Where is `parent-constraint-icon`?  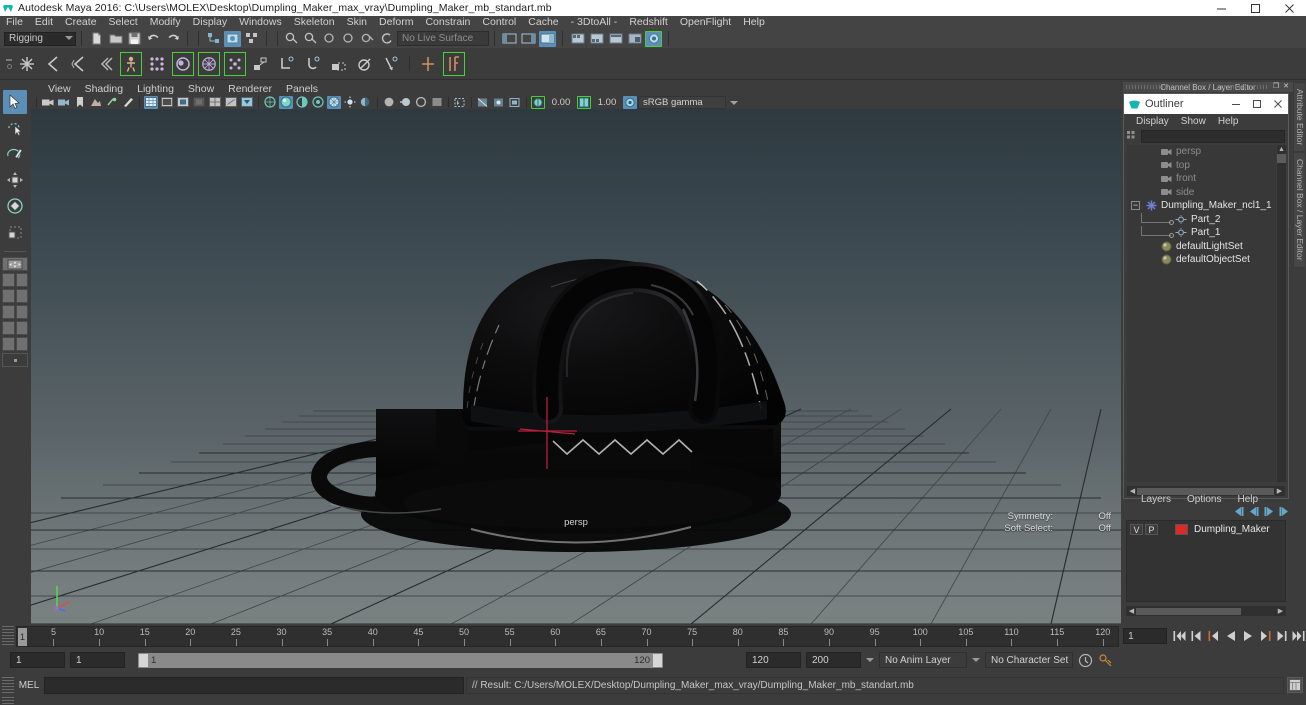 parent-constraint-icon is located at coordinates (261, 64).